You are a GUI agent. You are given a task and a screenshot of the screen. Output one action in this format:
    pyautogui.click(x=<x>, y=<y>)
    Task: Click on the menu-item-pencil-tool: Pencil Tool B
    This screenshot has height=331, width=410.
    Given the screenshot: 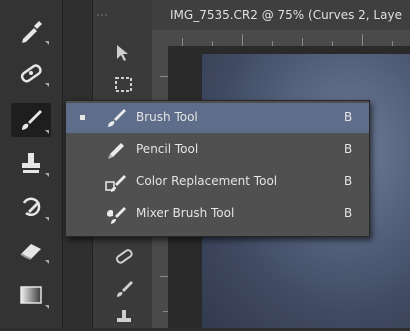 What is the action you would take?
    pyautogui.click(x=217, y=150)
    